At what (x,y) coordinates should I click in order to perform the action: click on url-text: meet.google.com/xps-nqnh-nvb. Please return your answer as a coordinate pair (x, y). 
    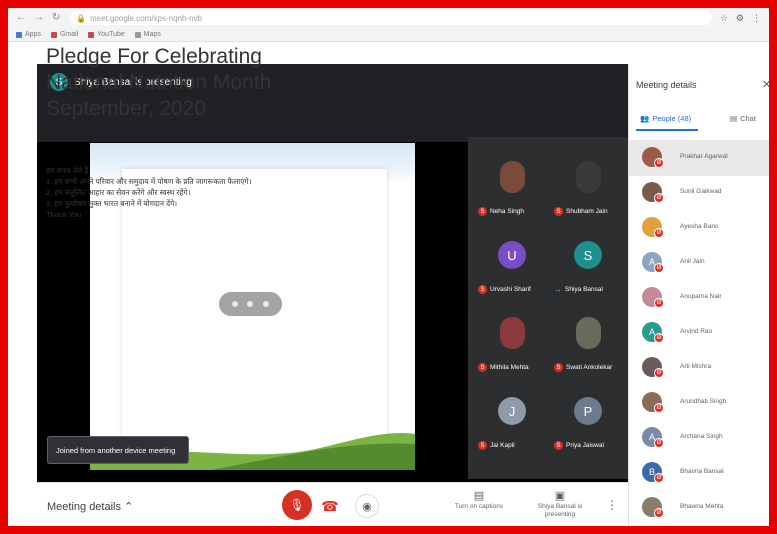
    Looking at the image, I should click on (146, 18).